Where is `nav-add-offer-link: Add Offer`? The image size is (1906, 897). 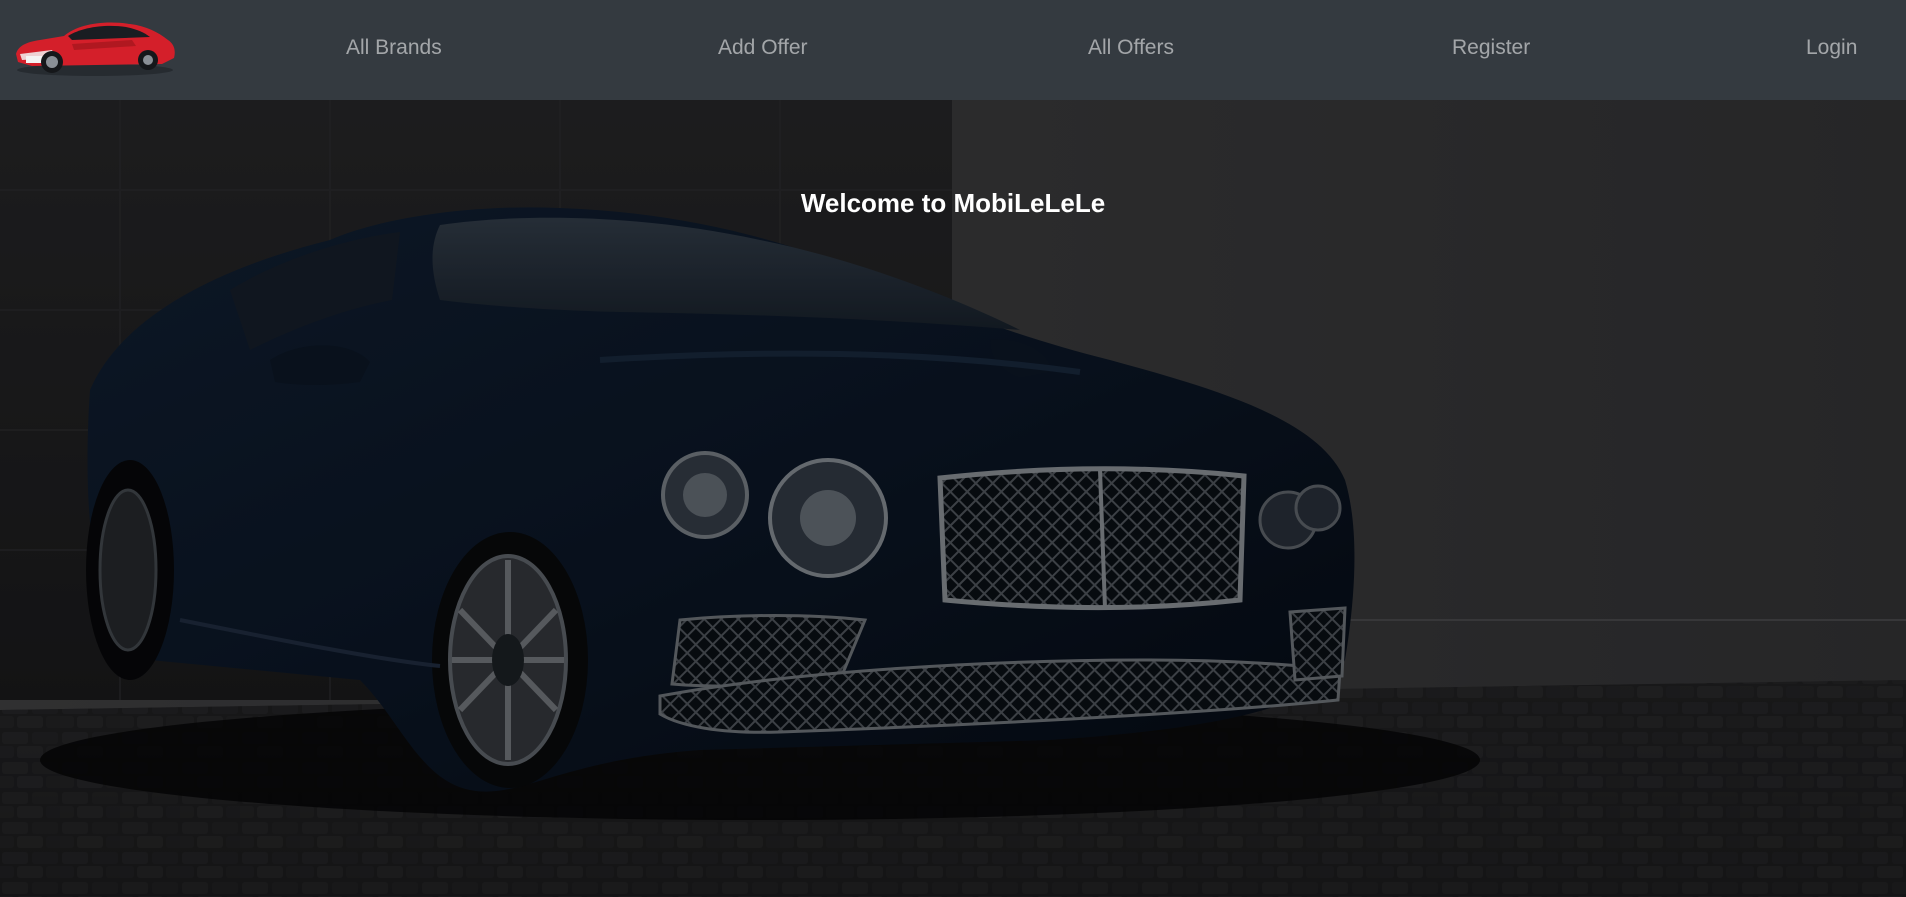
nav-add-offer-link: Add Offer is located at coordinates (763, 48).